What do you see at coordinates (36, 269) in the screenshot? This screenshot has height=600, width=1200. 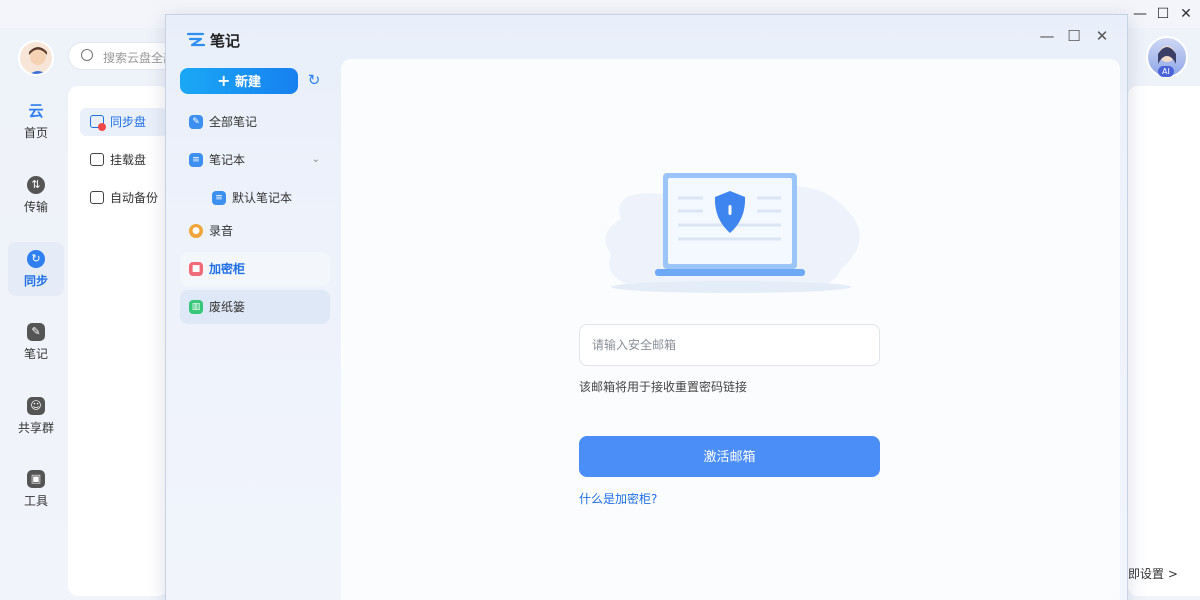 I see `nav-sync: ↻ 同步` at bounding box center [36, 269].